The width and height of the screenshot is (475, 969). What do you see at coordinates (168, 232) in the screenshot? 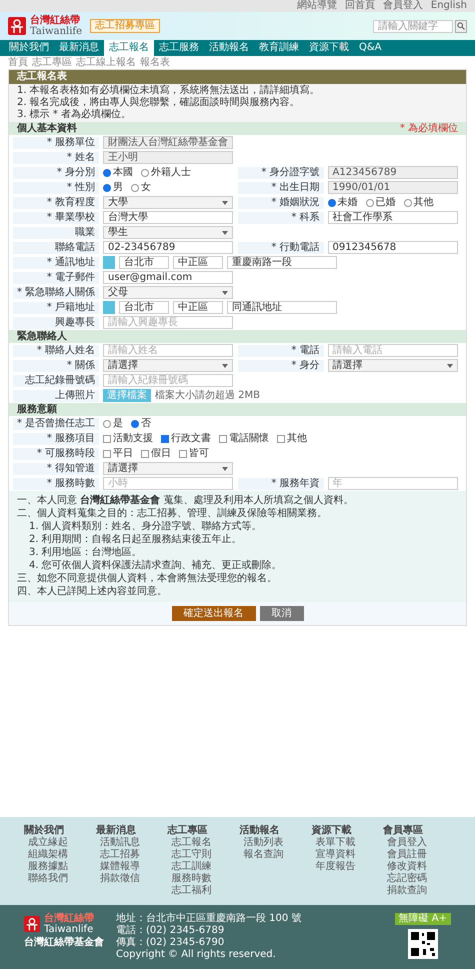
I see `select-field: 學生` at bounding box center [168, 232].